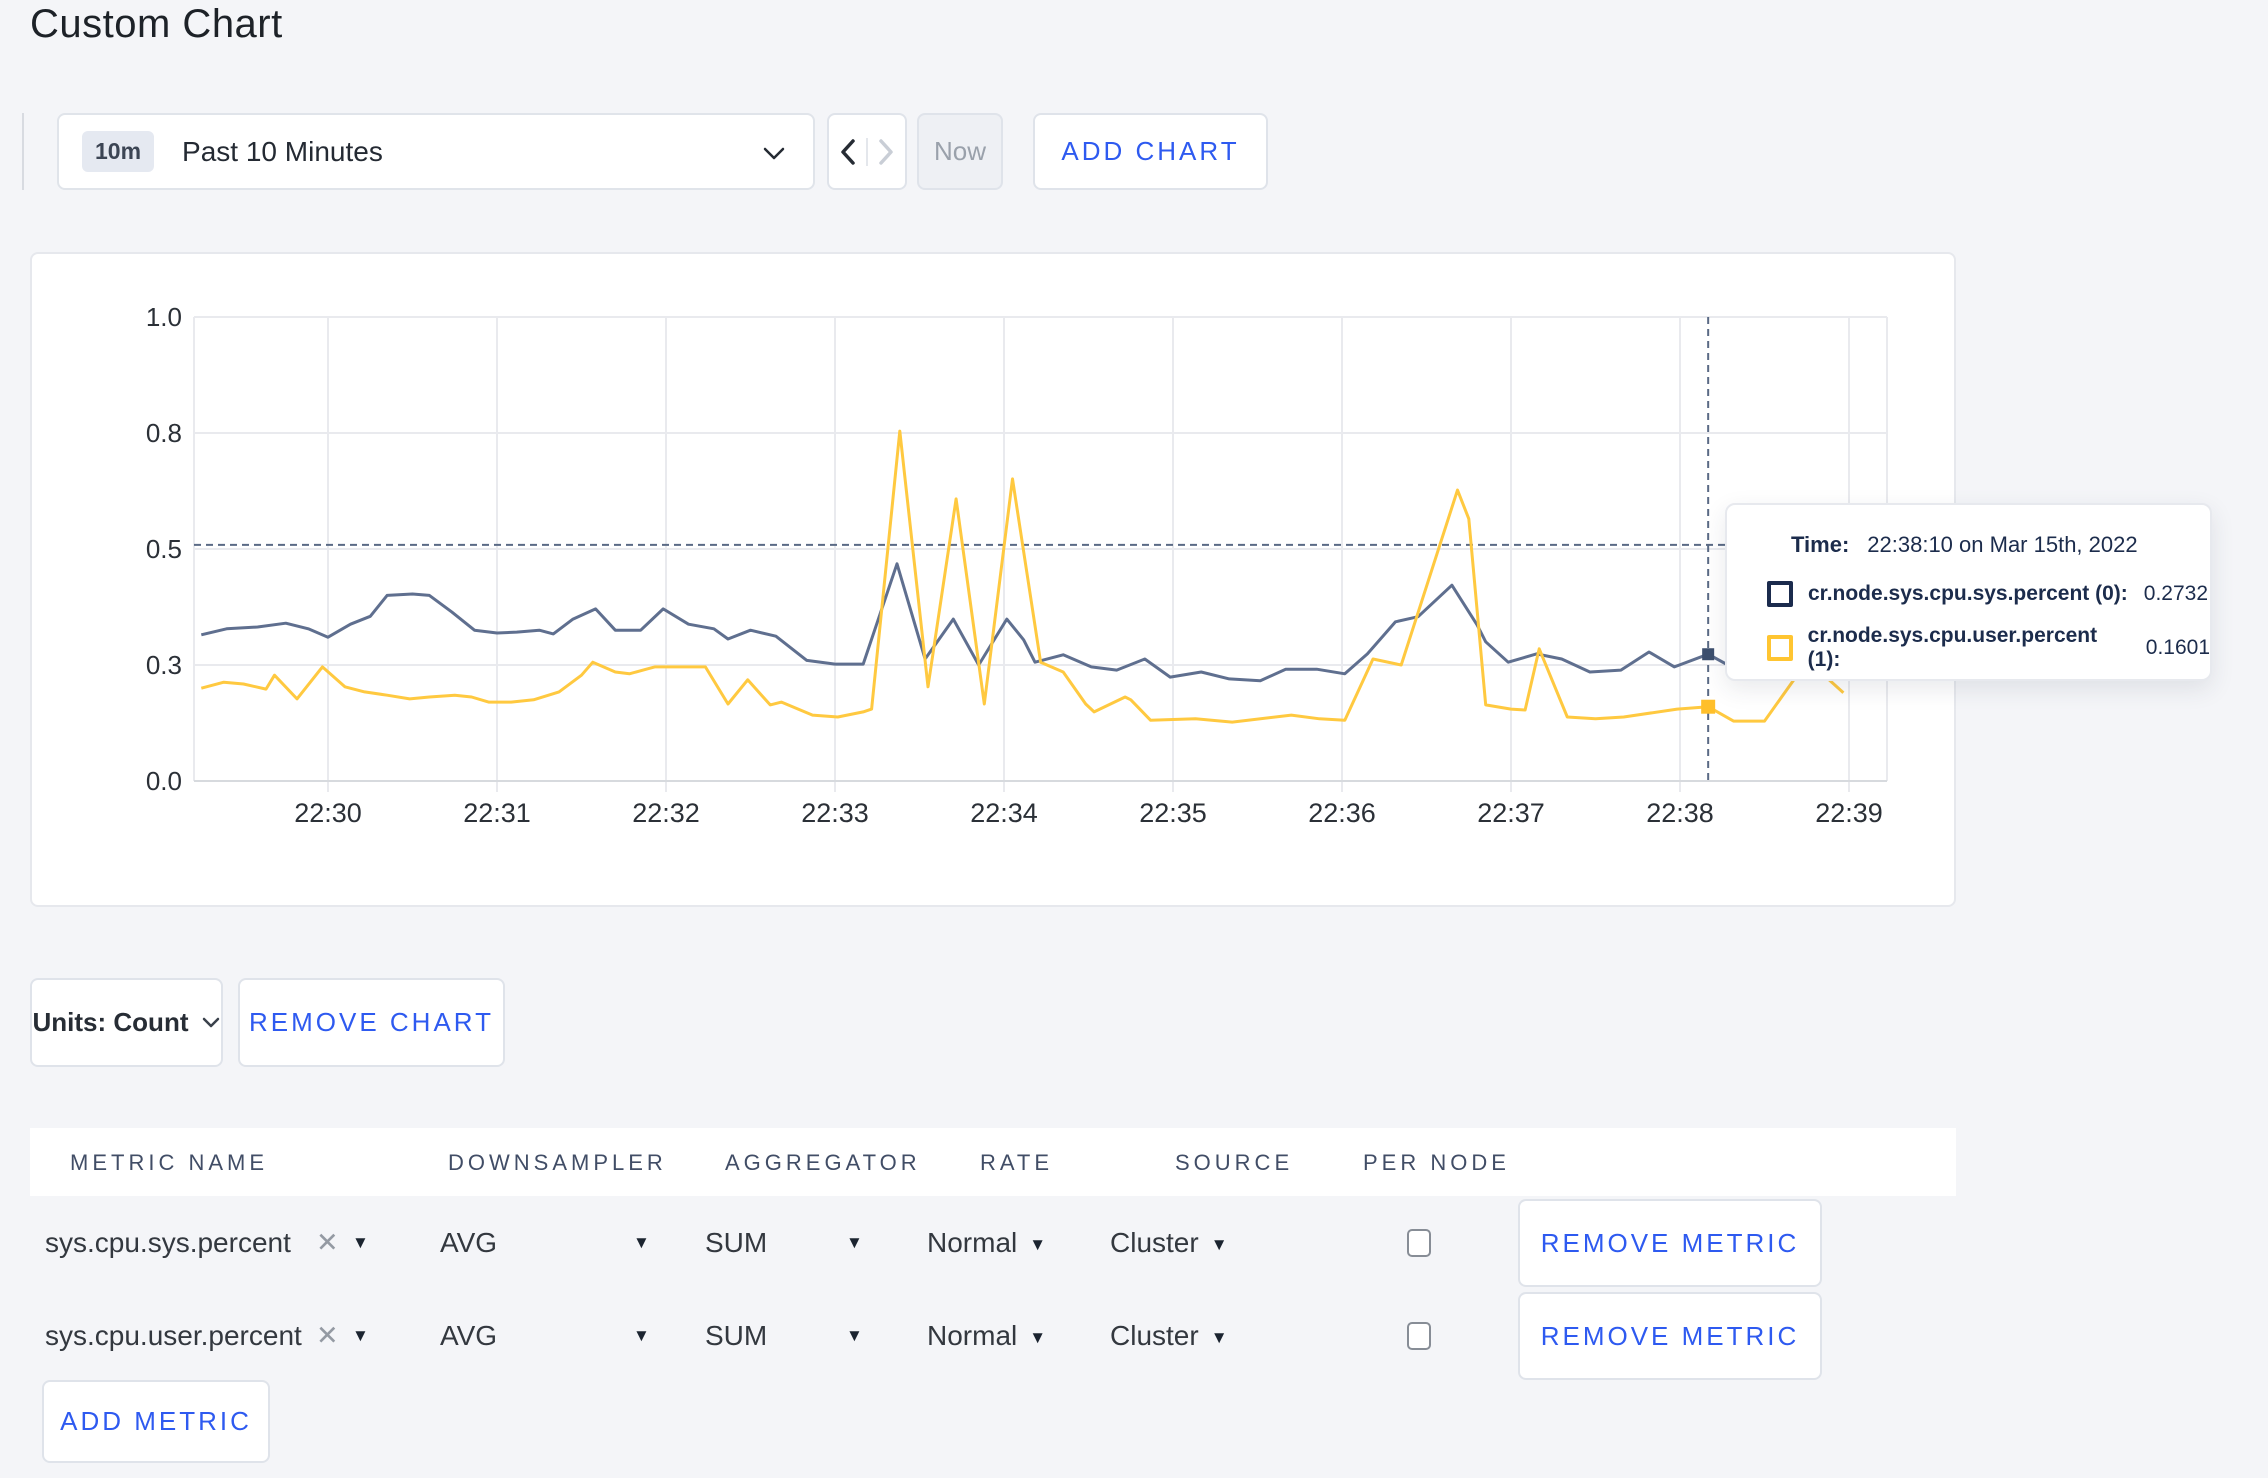 This screenshot has height=1478, width=2268. What do you see at coordinates (848, 151) in the screenshot?
I see `prev-time-button` at bounding box center [848, 151].